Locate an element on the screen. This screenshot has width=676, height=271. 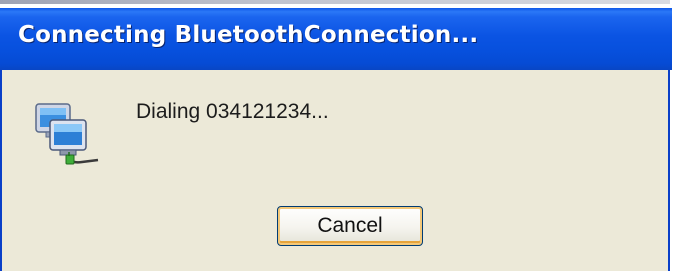
cancel-button-label: Cancel is located at coordinates (350, 225).